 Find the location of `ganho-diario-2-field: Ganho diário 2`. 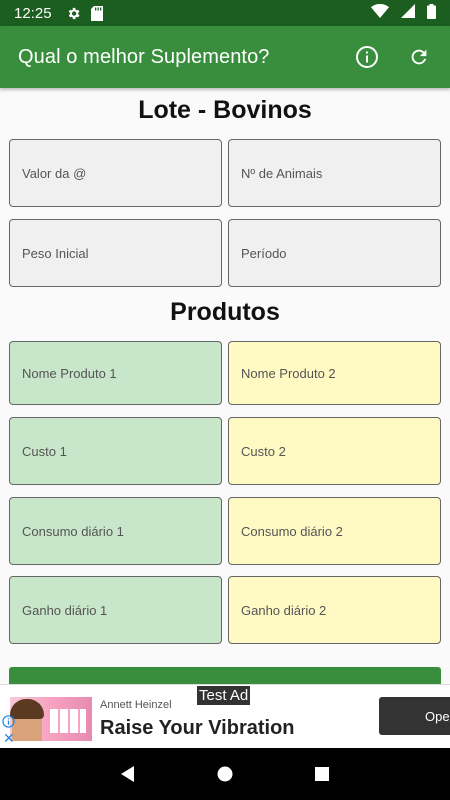

ganho-diario-2-field: Ganho diário 2 is located at coordinates (334, 610).